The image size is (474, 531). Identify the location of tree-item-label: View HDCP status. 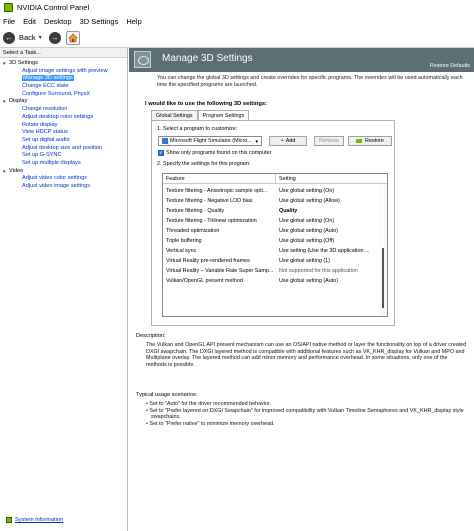
(45, 132).